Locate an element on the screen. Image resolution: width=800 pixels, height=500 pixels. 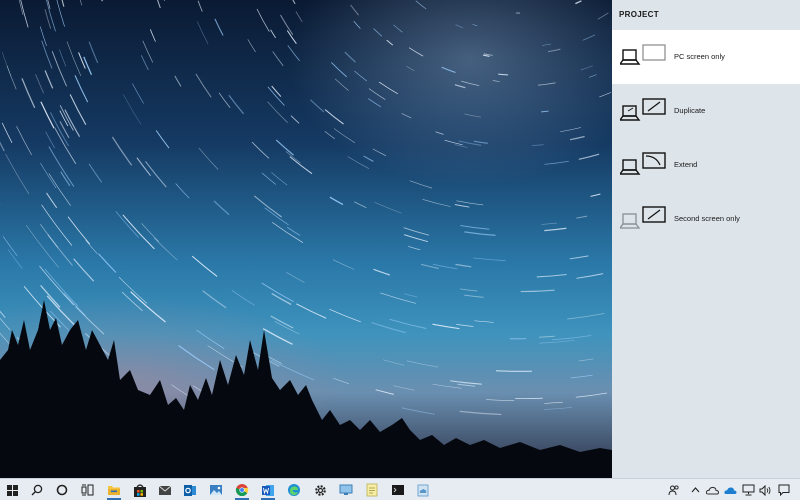
taskbar-chrome is located at coordinates (242, 490).